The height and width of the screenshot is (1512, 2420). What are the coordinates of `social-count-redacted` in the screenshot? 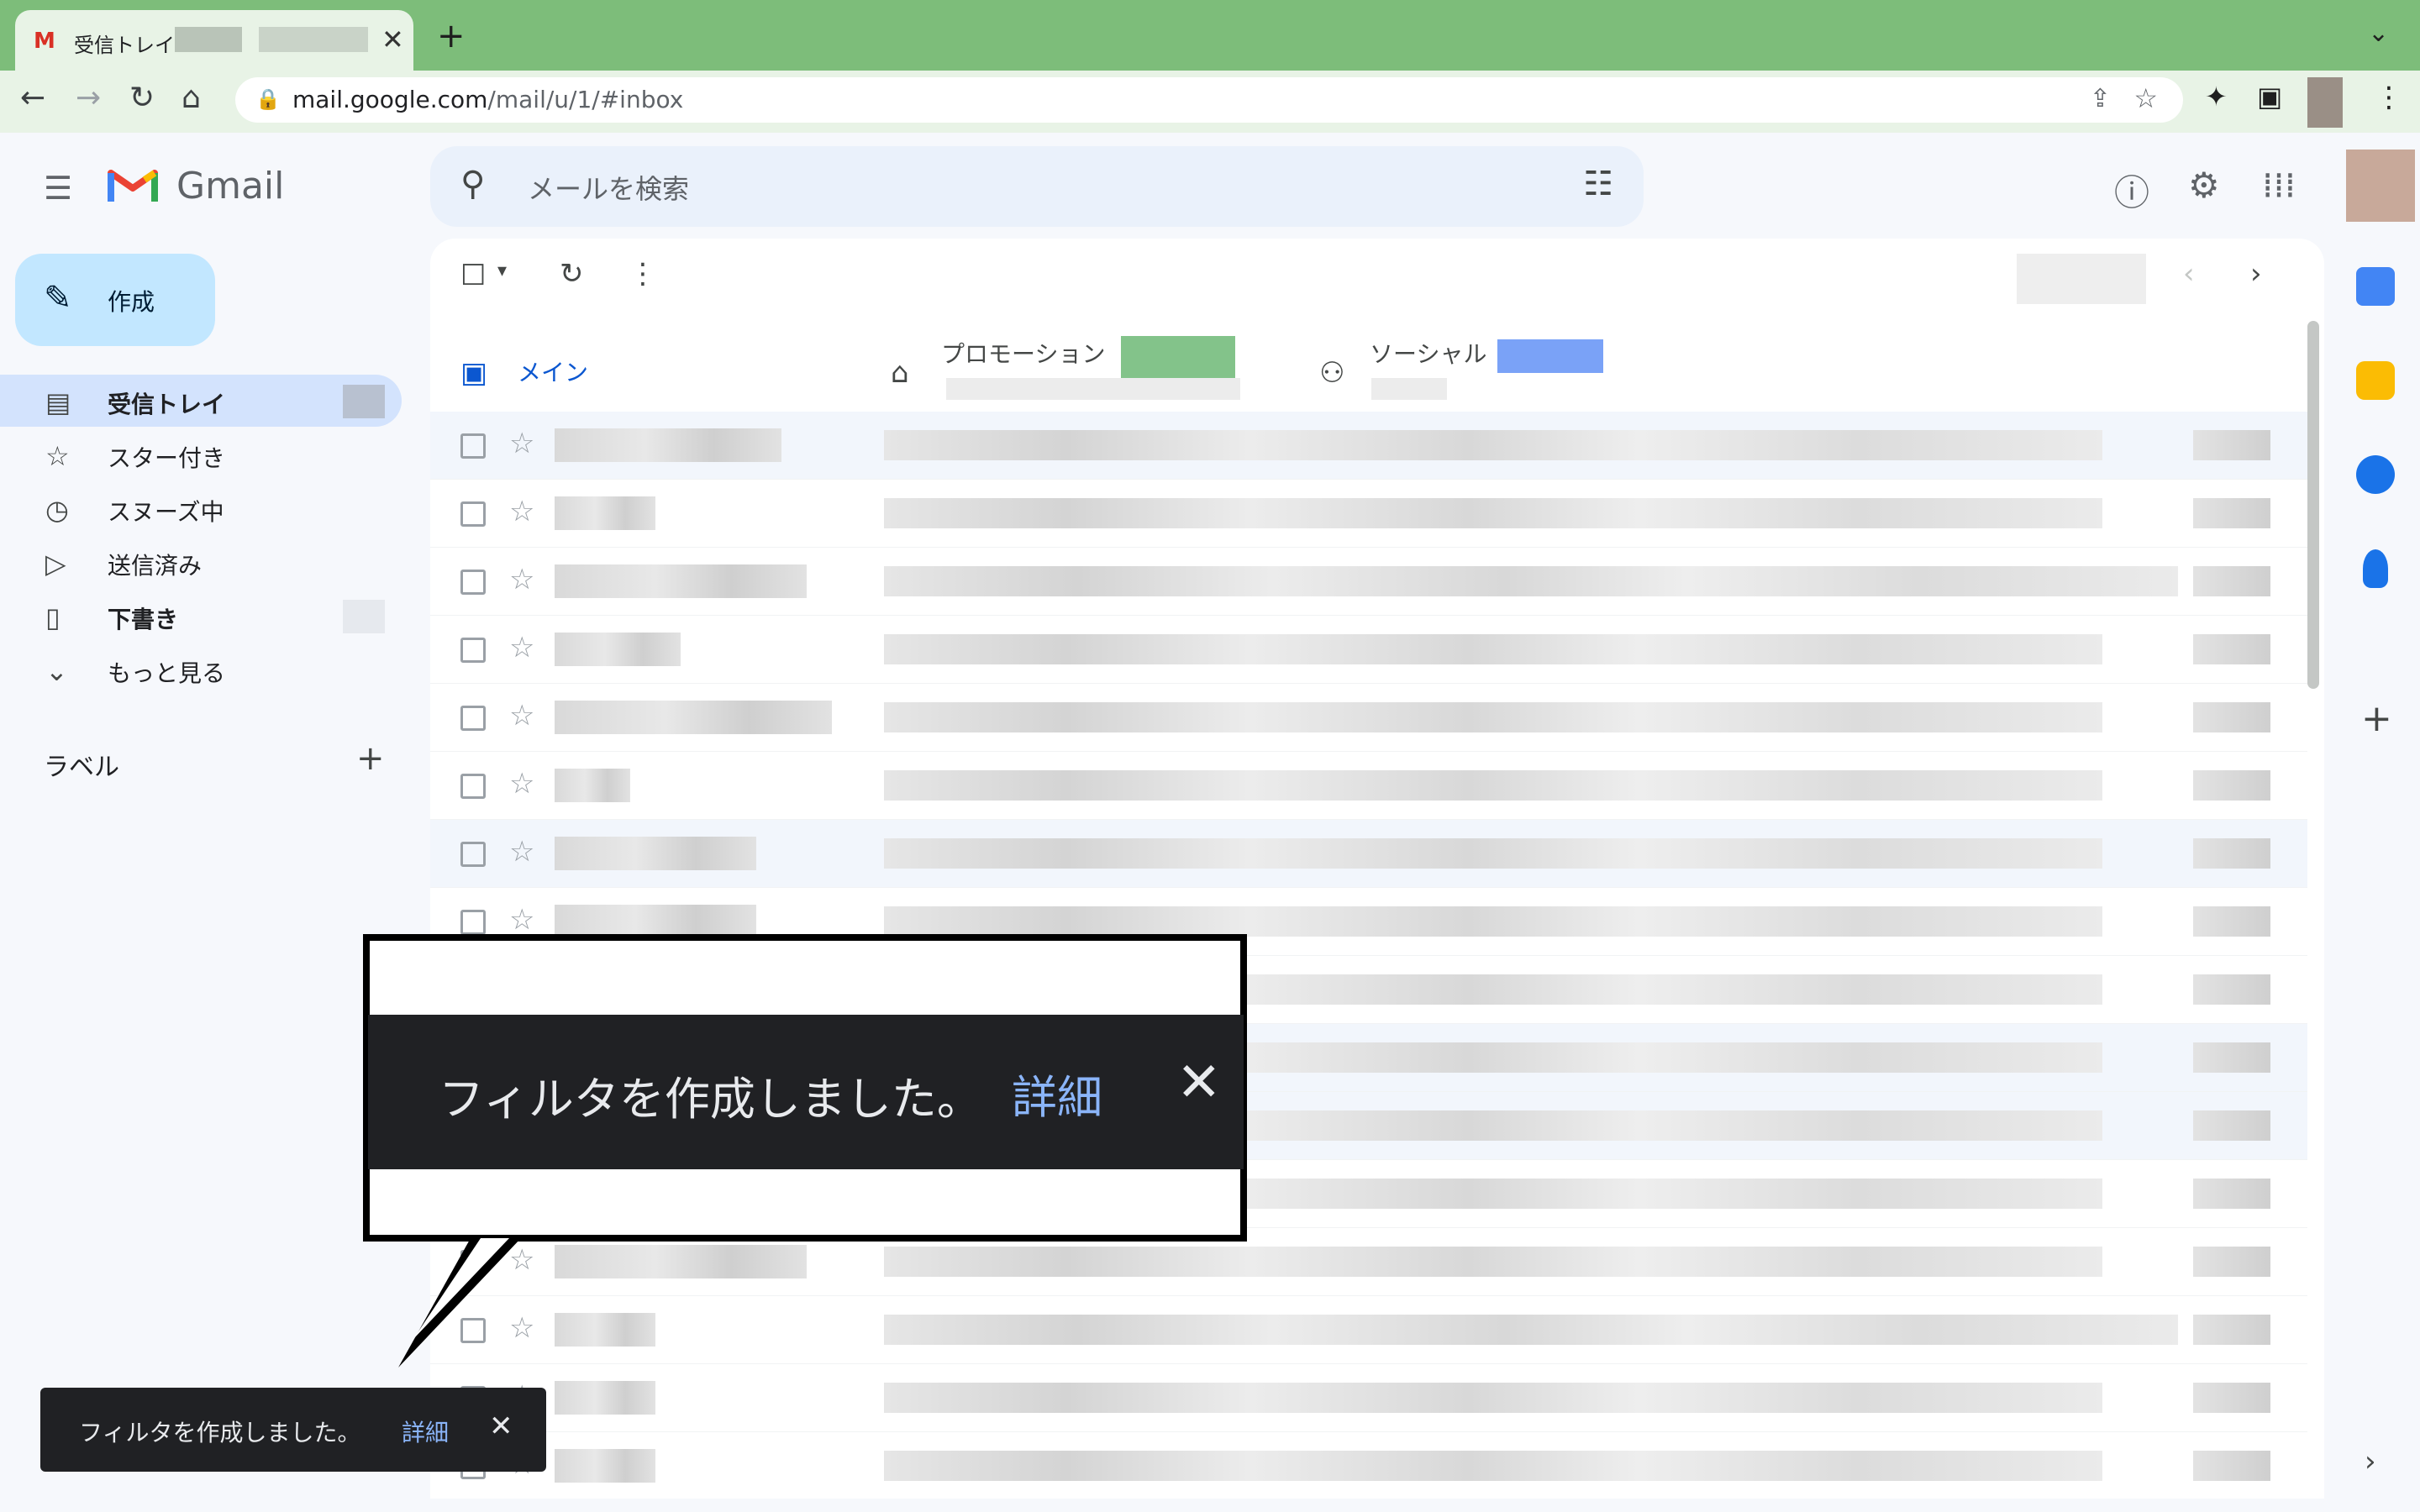 It's located at (1550, 356).